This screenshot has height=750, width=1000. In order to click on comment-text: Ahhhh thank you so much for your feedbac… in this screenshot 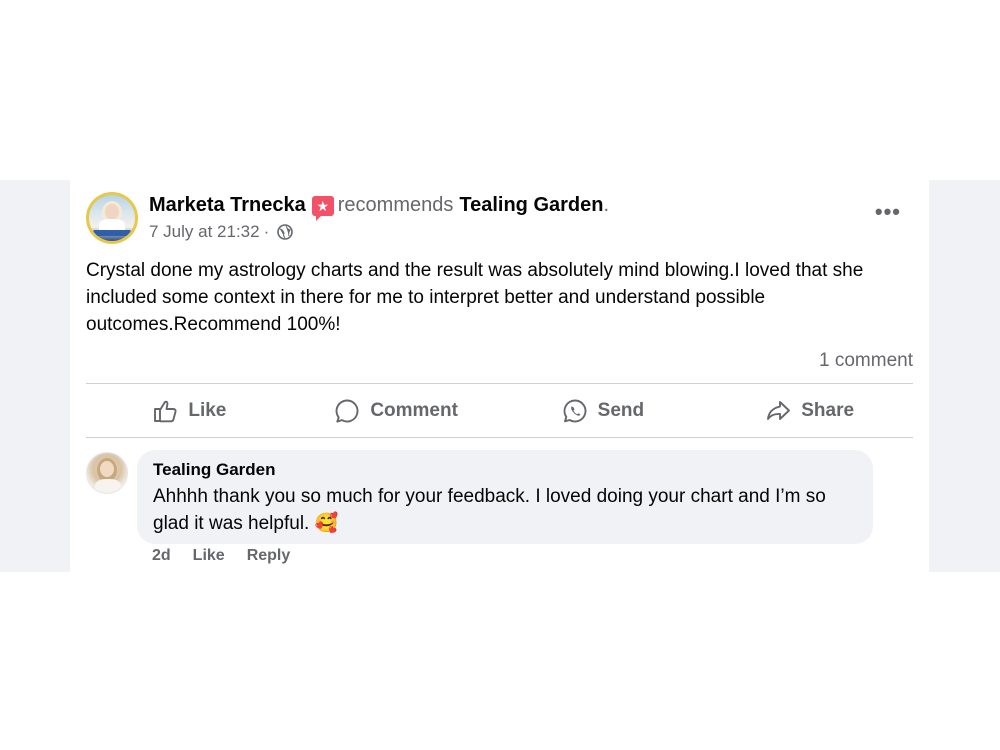, I will do `click(489, 510)`.